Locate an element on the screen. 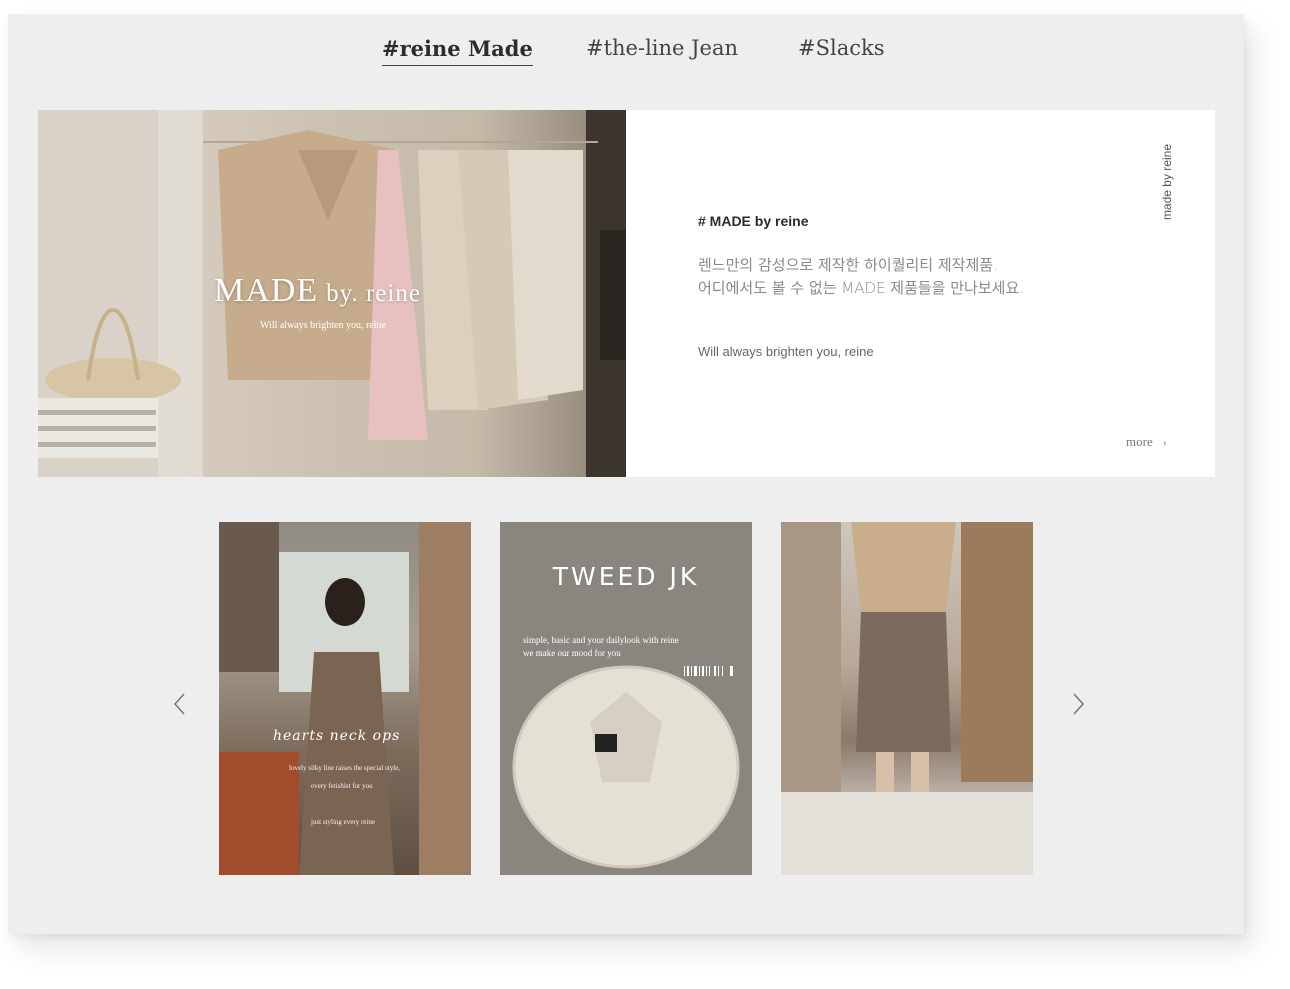 The width and height of the screenshot is (1290, 989). feature-description-line-1: 렌느만의 감성으로 제작한 하이퀄리티 제작제품. is located at coordinates (848, 265).